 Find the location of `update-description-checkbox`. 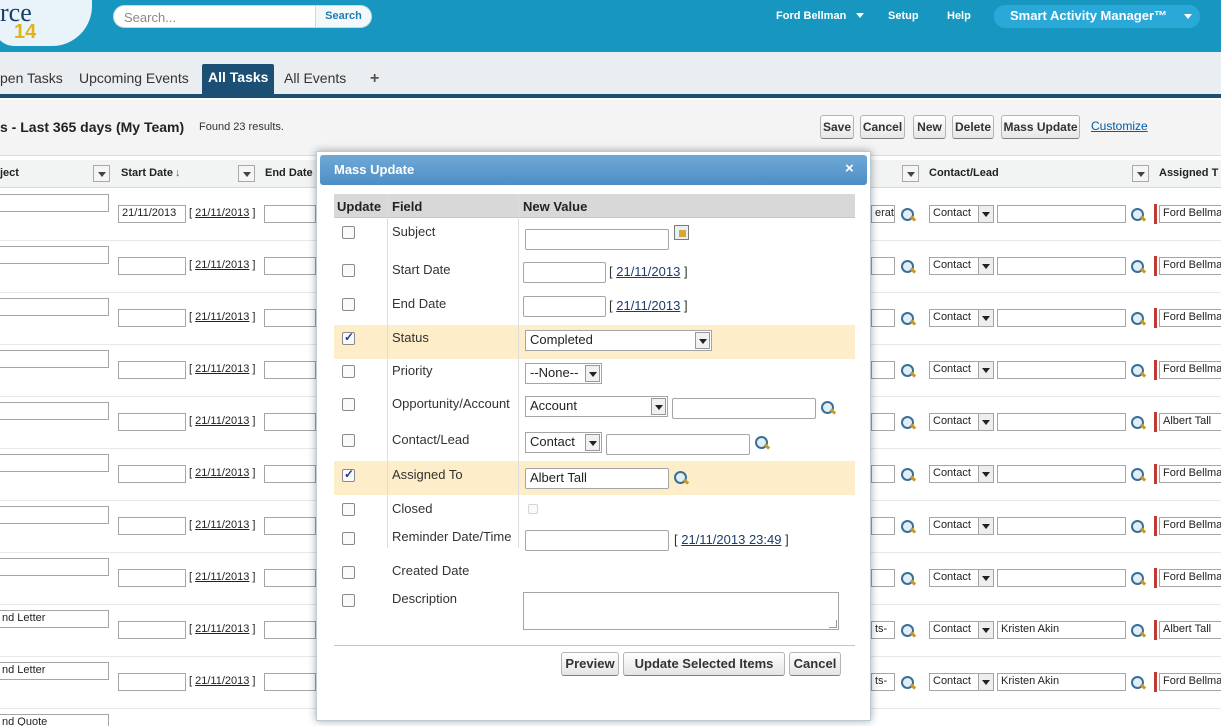

update-description-checkbox is located at coordinates (348, 600).